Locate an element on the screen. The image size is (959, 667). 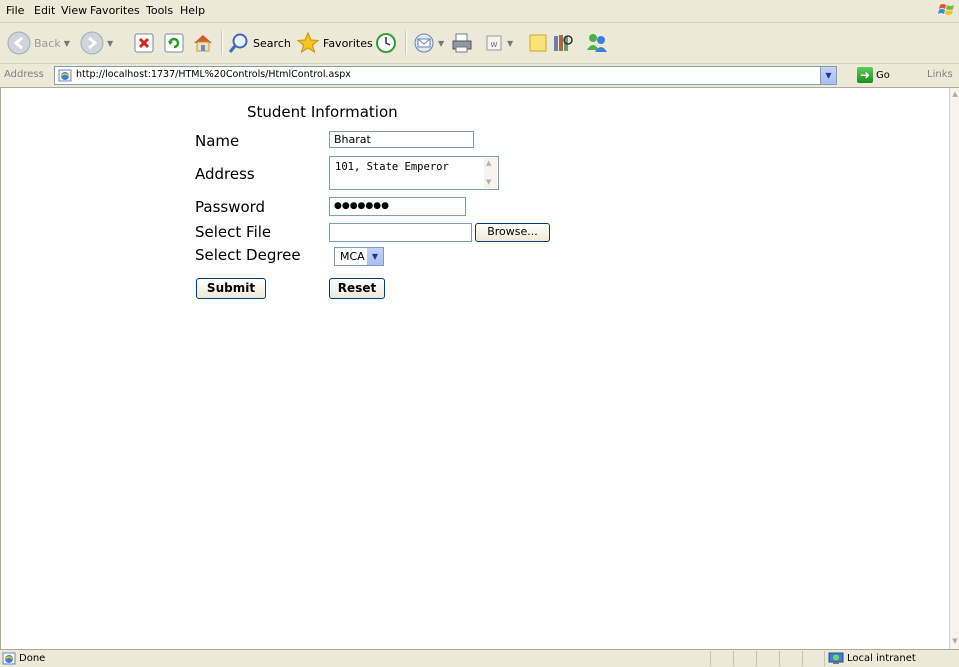
address-dropdown-icon: ▼ is located at coordinates (828, 75).